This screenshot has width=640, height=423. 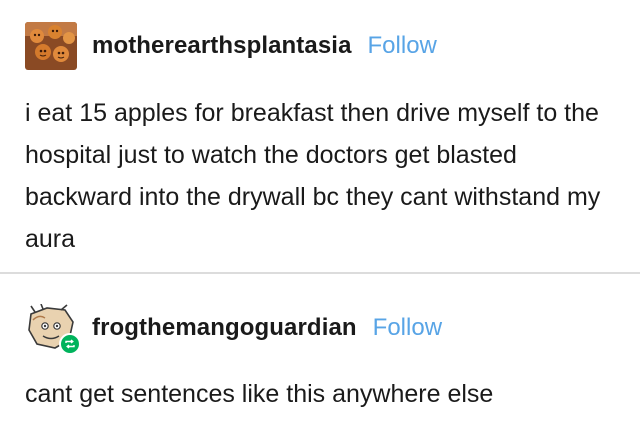 I want to click on post-header: frogthemangoguardian Follow, so click(x=233, y=329).